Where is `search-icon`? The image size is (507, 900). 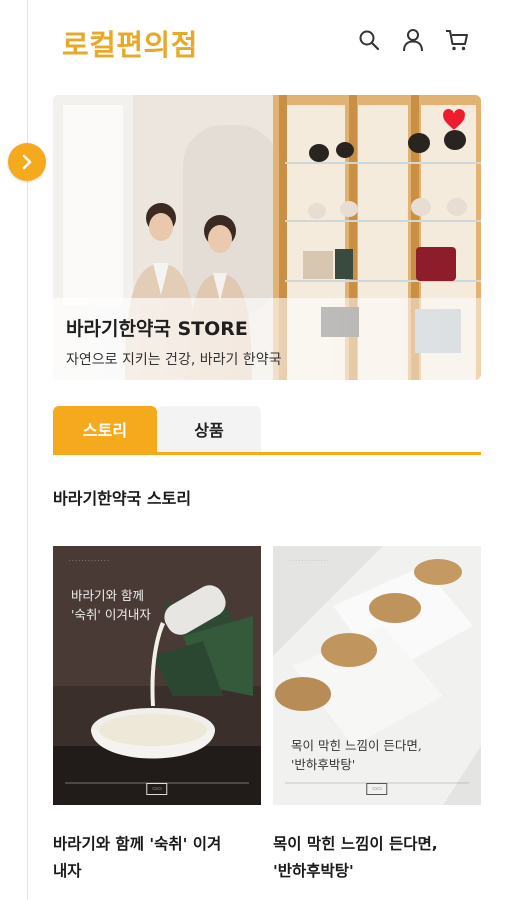 search-icon is located at coordinates (369, 40).